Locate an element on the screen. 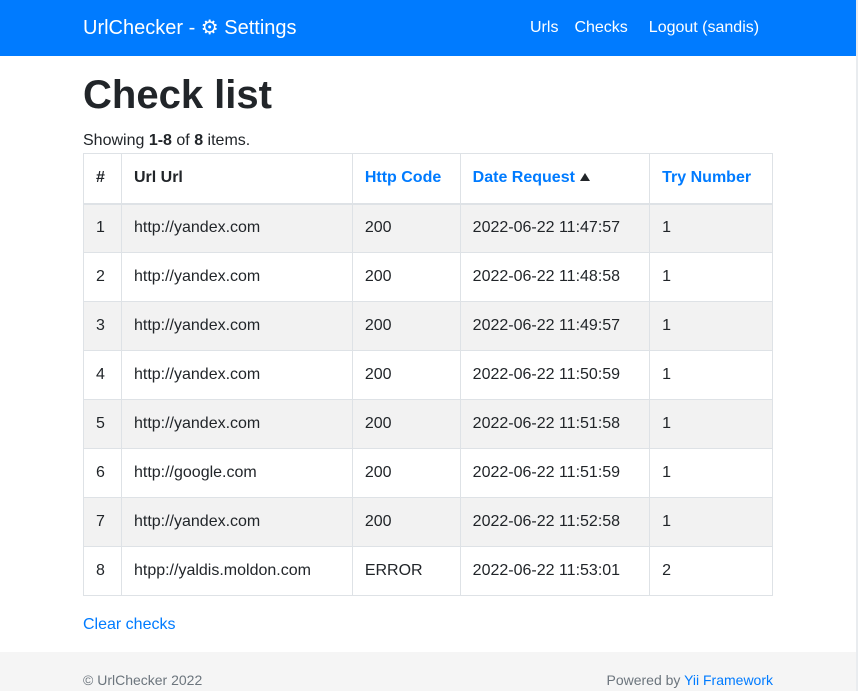 Image resolution: width=858 pixels, height=691 pixels. cell-date: 2022-06-22 11:47:57 is located at coordinates (555, 228).